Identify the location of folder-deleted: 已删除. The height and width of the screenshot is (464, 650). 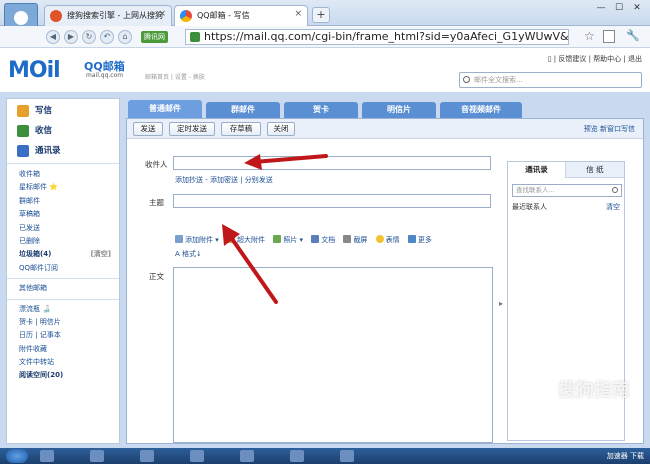
(63, 241).